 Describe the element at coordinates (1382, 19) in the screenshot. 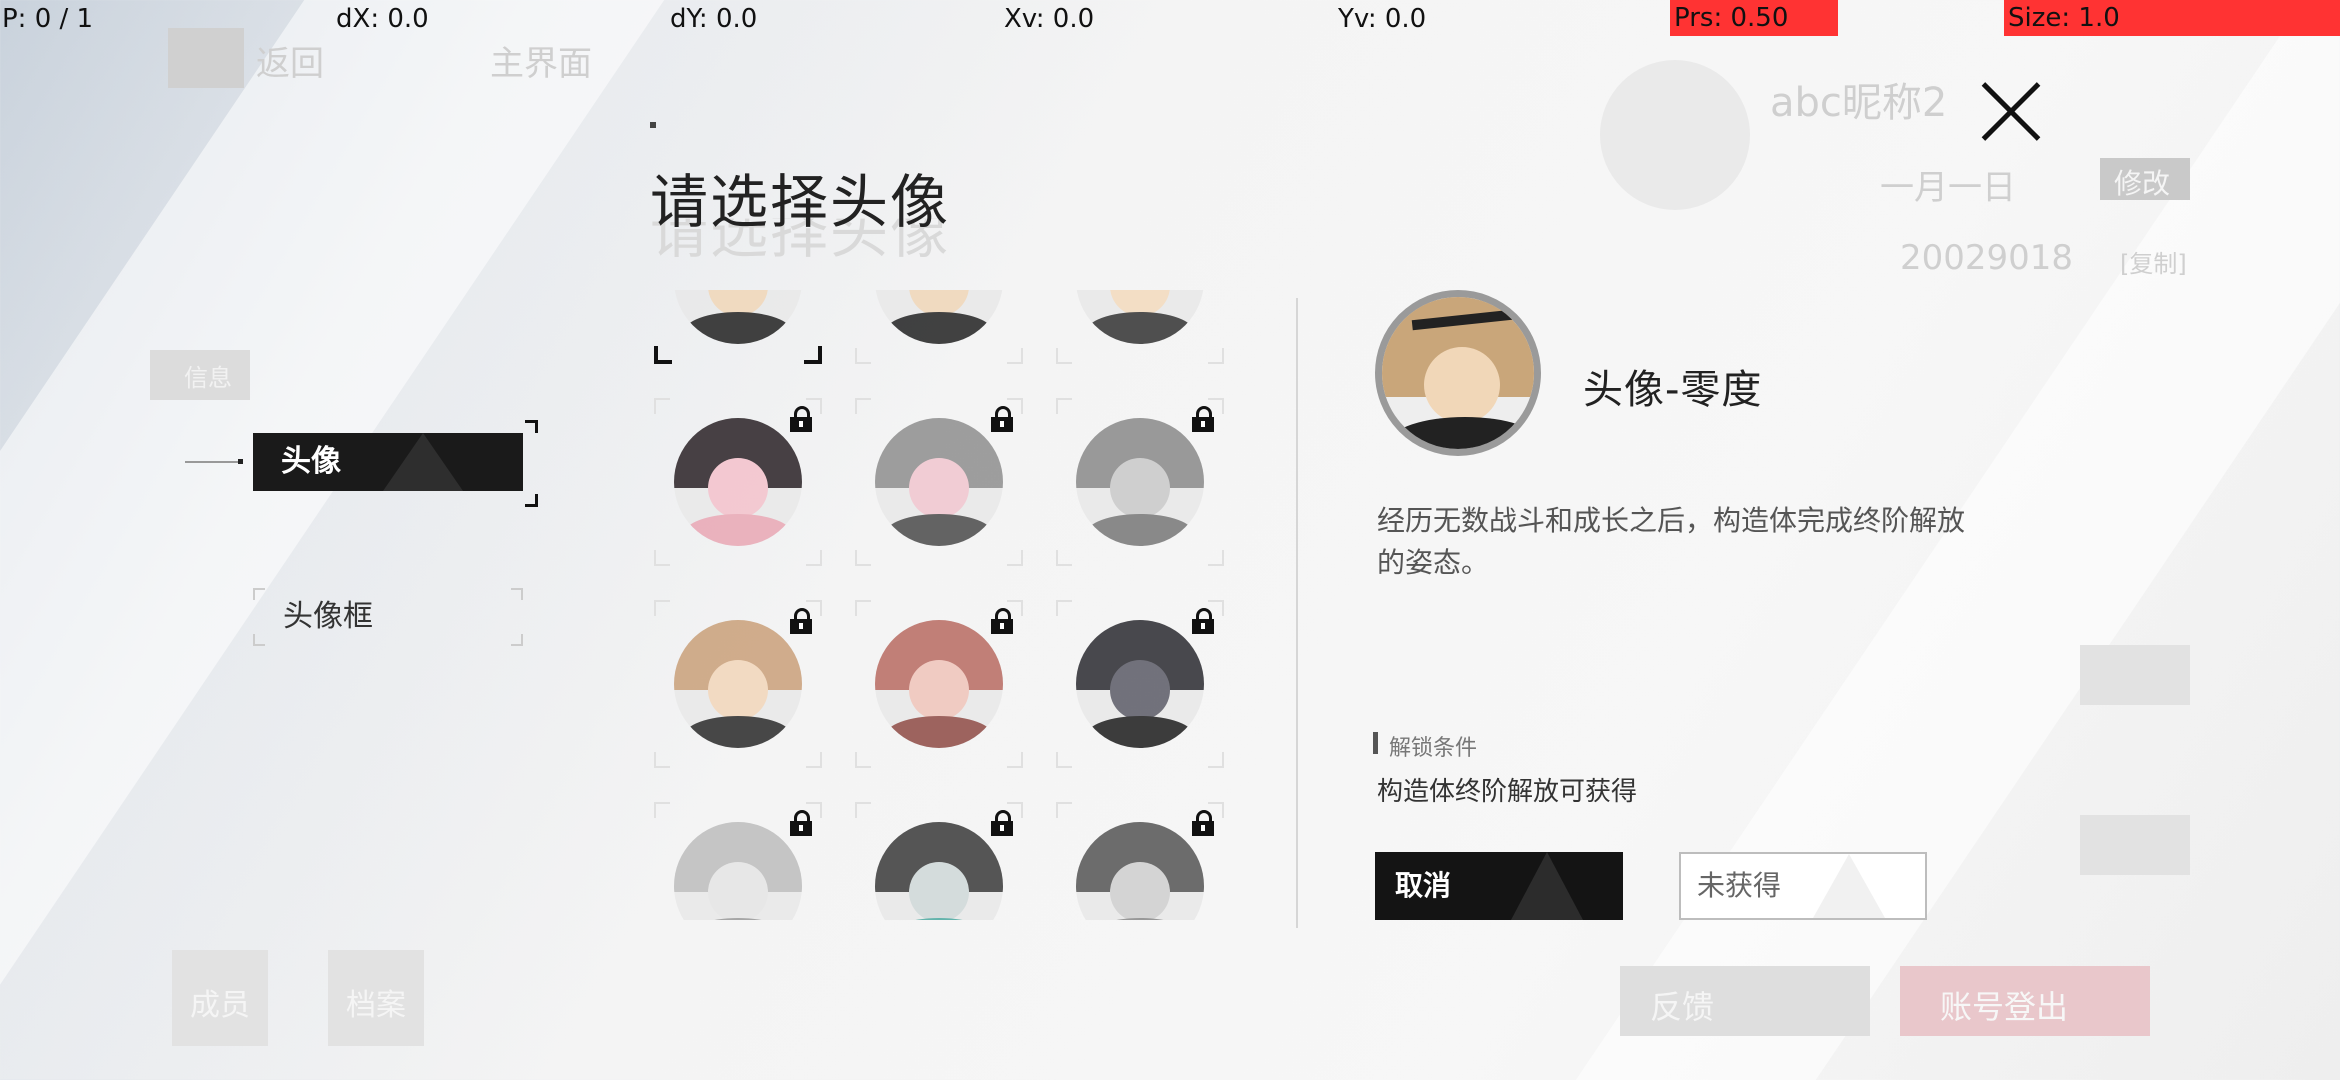

I see `velocity-y: Yv: 0.0` at that location.